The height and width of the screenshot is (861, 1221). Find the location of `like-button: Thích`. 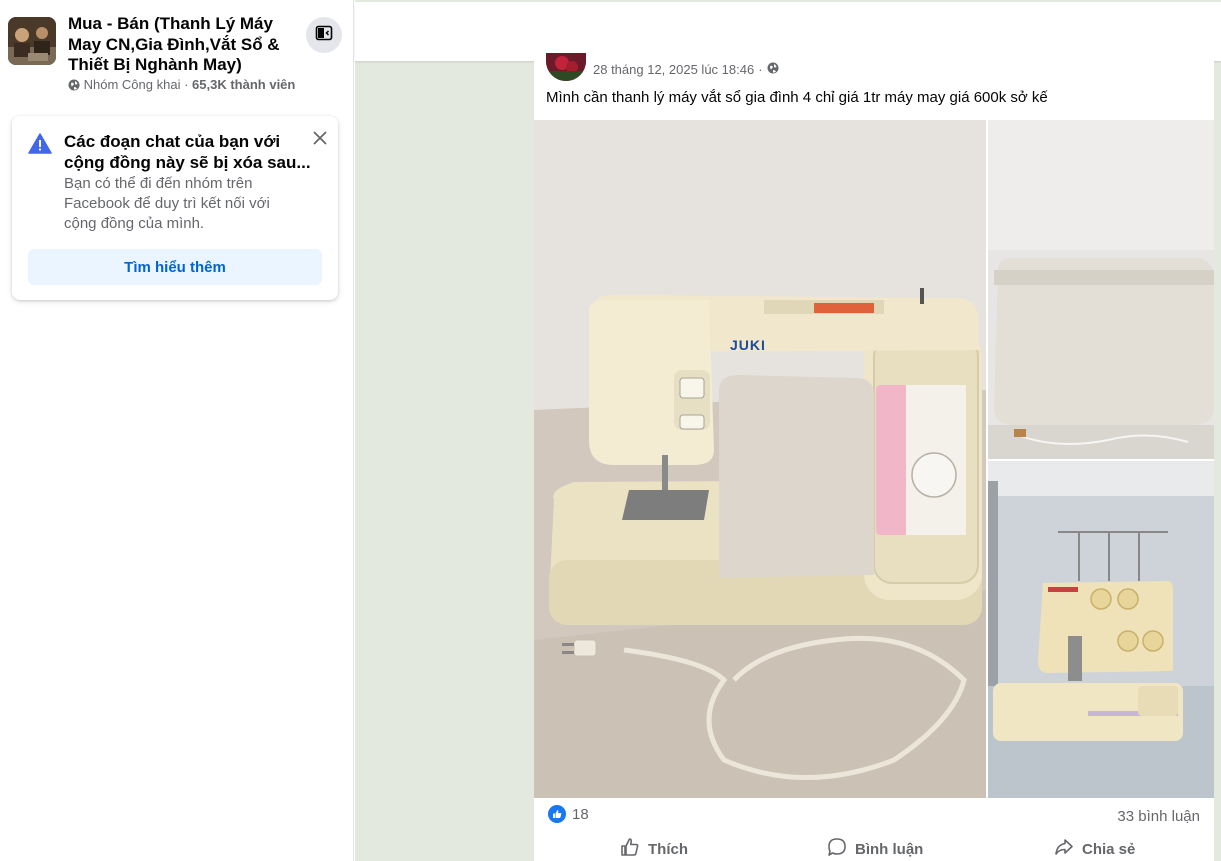

like-button: Thích is located at coordinates (654, 849).